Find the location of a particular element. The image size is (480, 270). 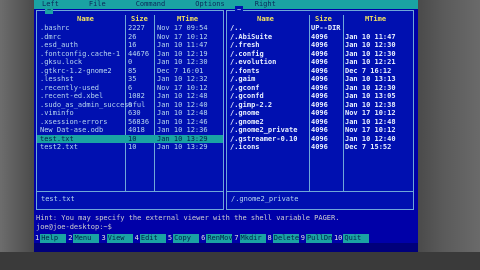

menu-file: File is located at coordinates (97, 4).